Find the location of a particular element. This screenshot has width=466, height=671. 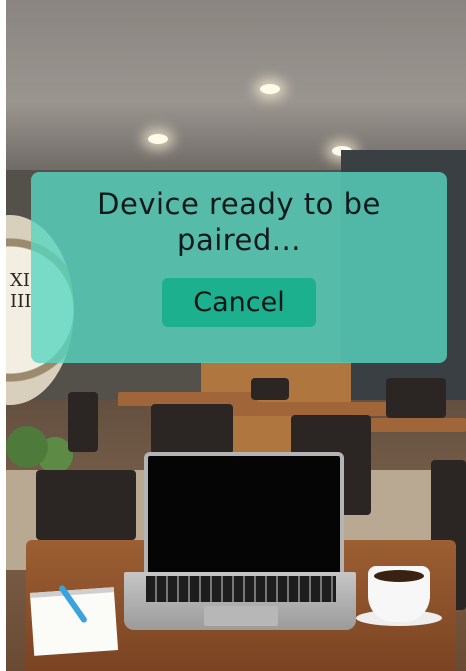

laptop-trackpad is located at coordinates (241, 616).